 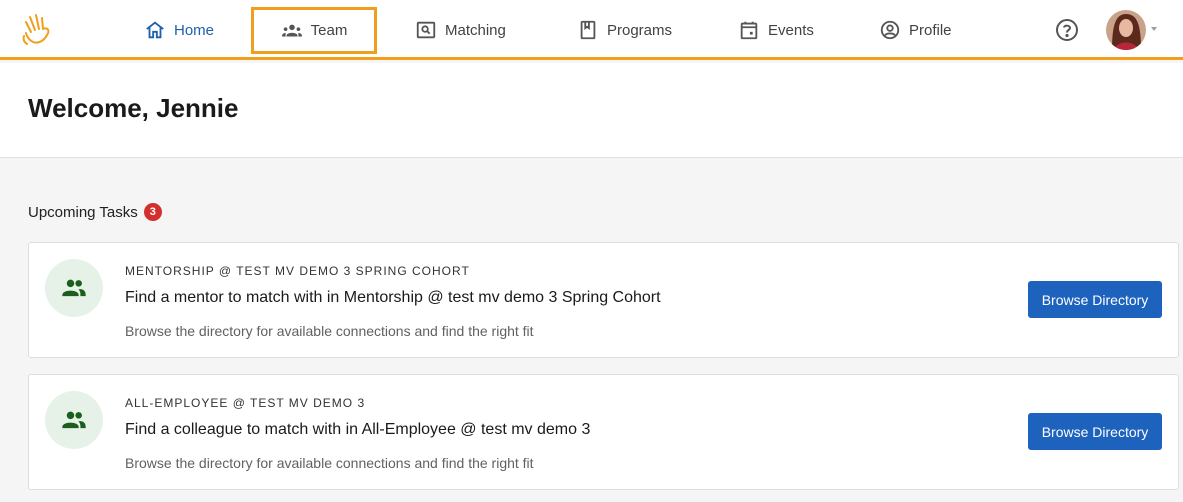 I want to click on chevron-down-icon, so click(x=1154, y=29).